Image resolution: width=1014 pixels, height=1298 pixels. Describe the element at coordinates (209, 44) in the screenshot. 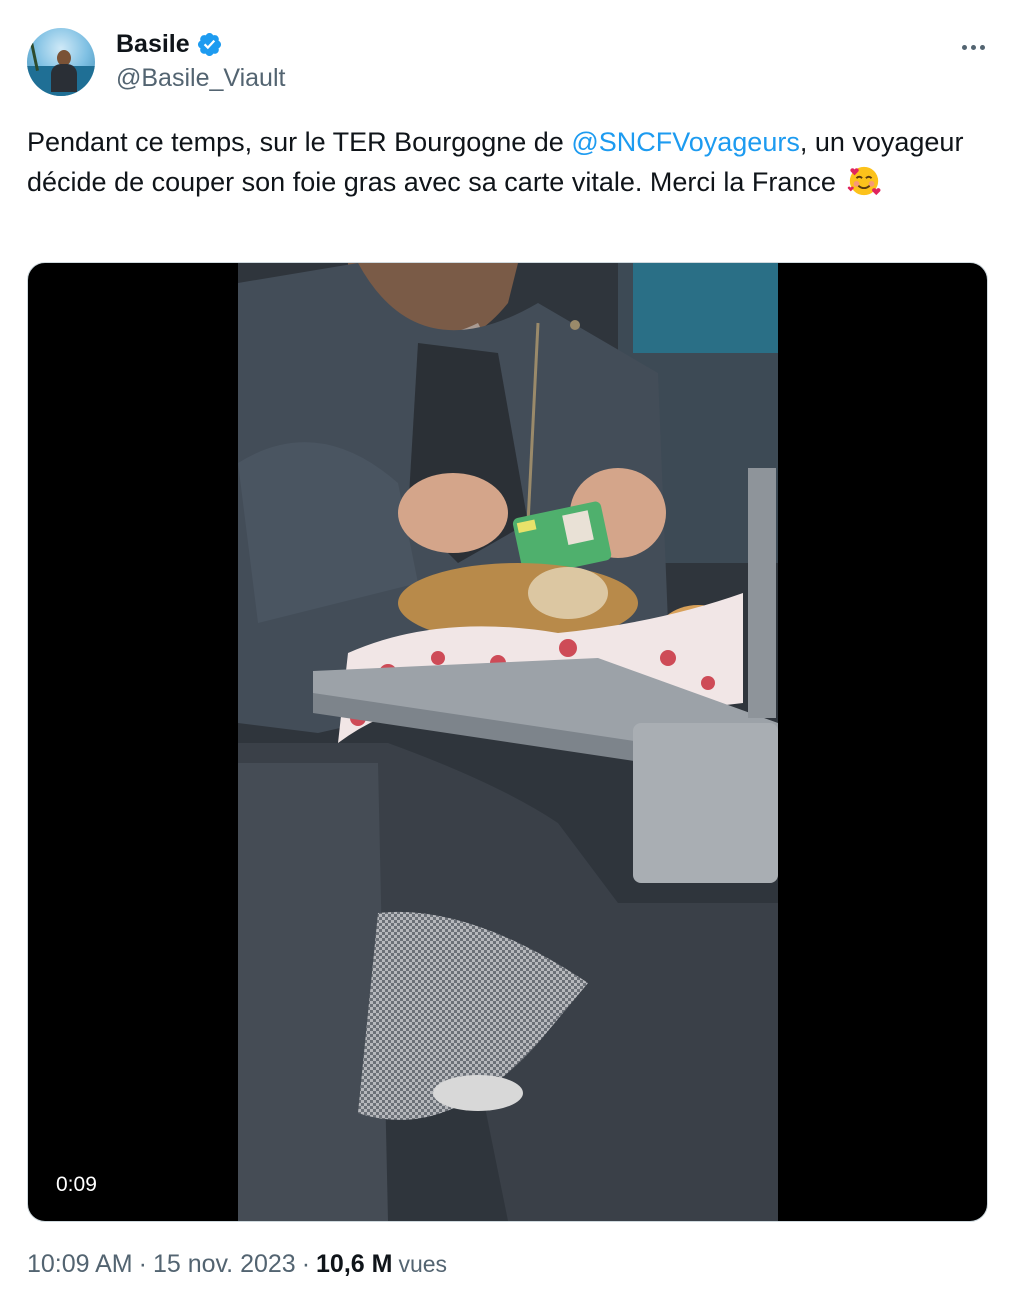

I see `verified-badge-icon` at that location.